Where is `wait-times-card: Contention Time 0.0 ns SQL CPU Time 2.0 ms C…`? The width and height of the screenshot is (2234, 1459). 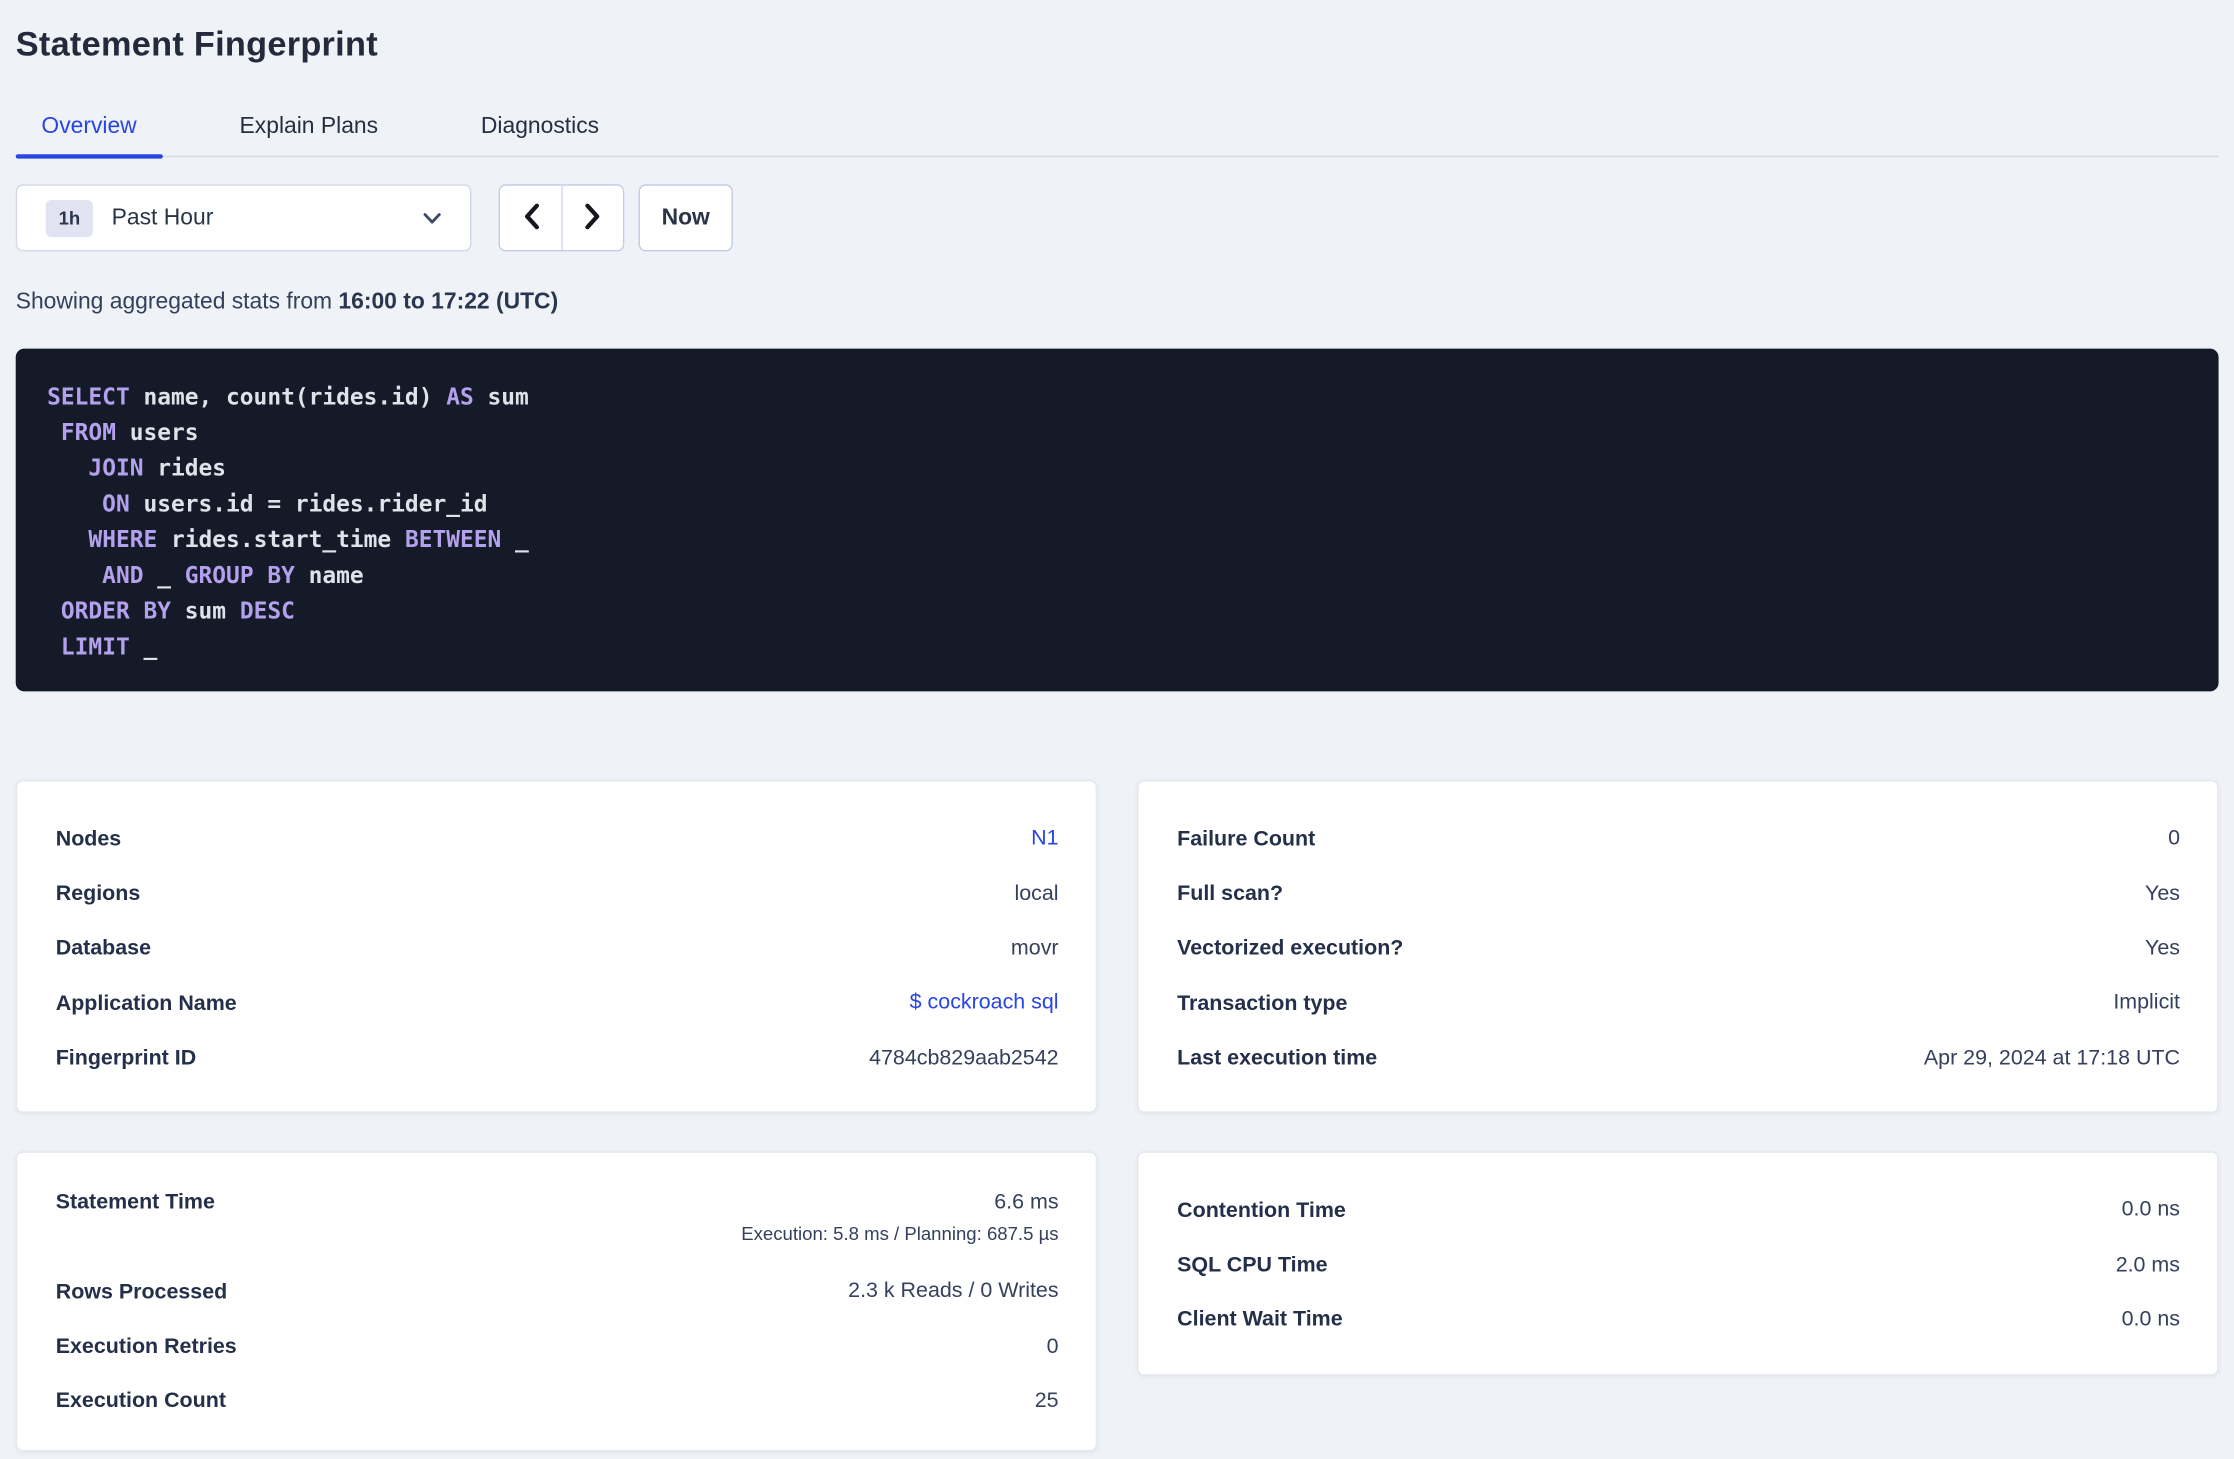 wait-times-card: Contention Time 0.0 ns SQL CPU Time 2.0 ms C… is located at coordinates (1678, 1263).